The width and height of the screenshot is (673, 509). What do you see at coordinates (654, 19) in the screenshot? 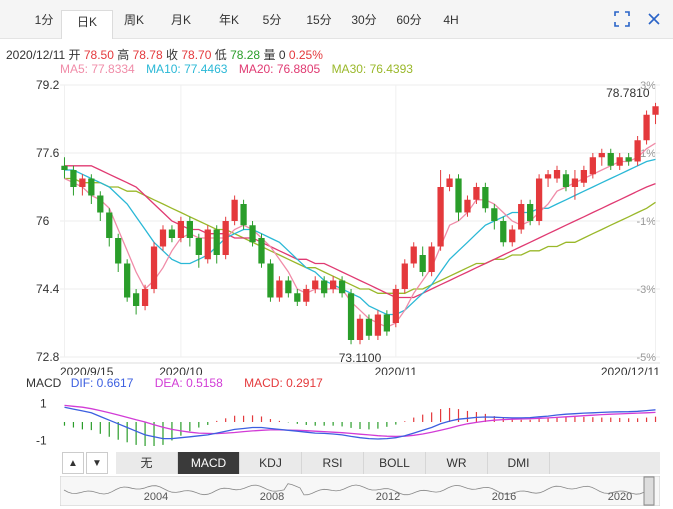
I see `close-icon` at bounding box center [654, 19].